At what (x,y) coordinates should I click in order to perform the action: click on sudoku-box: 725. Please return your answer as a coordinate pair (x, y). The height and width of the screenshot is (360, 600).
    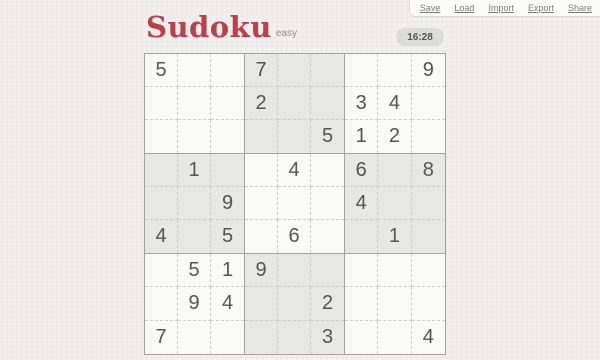
    Looking at the image, I should click on (295, 104).